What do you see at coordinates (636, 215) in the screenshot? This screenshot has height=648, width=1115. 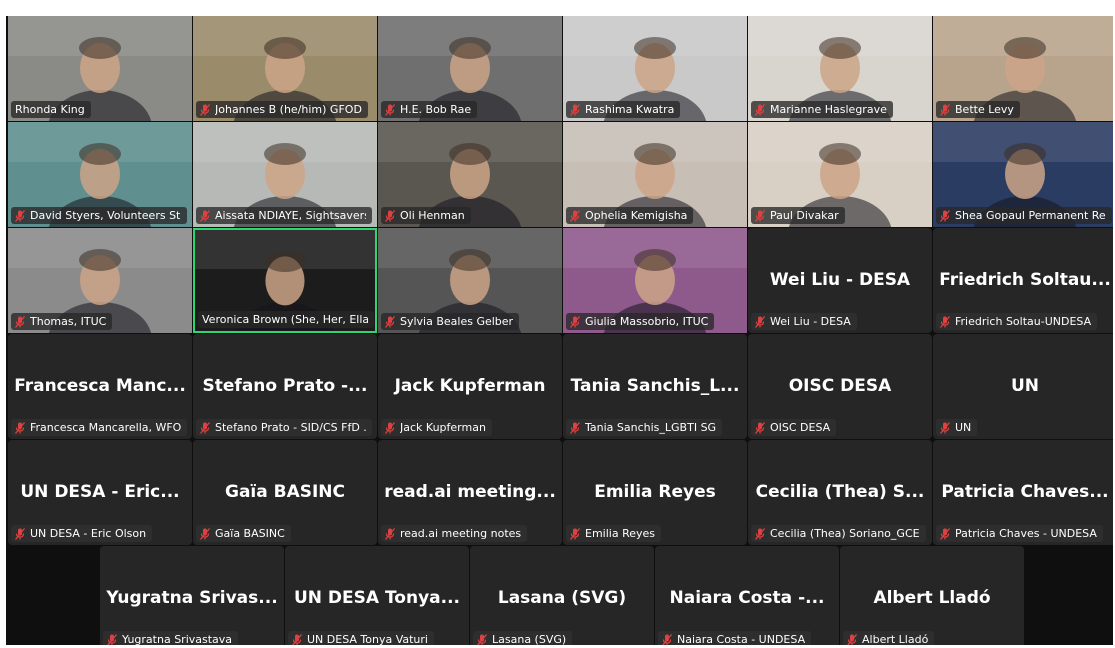 I see `participant-name-label: Ophelia Kemigisha` at bounding box center [636, 215].